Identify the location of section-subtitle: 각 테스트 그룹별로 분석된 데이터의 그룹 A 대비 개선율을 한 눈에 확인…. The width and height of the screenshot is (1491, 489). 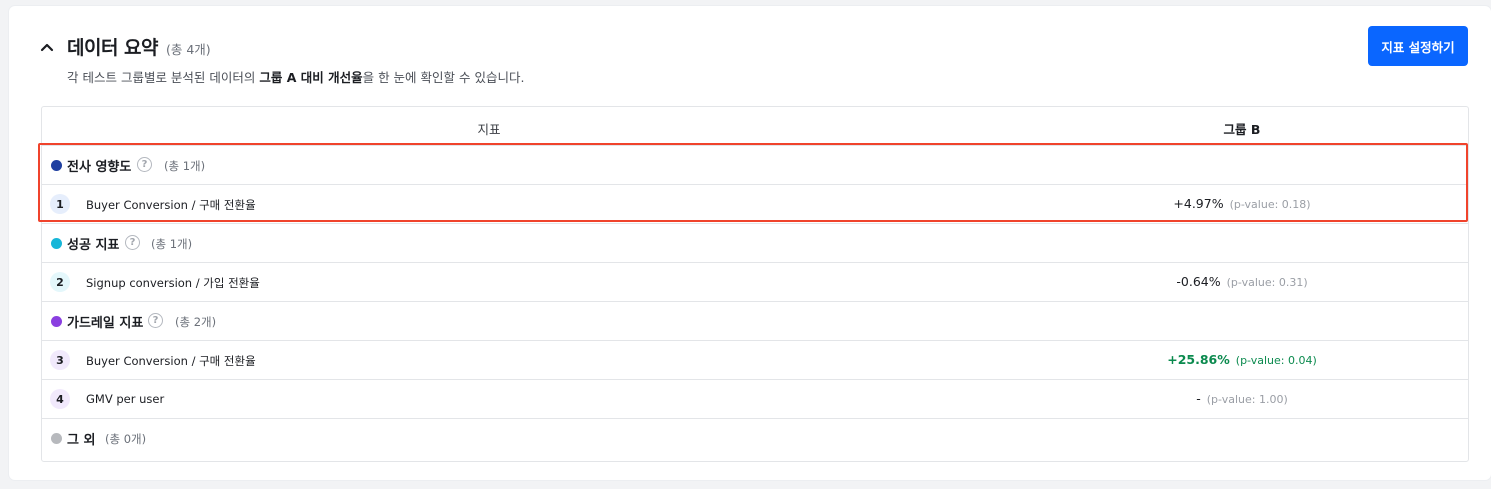
(295, 76).